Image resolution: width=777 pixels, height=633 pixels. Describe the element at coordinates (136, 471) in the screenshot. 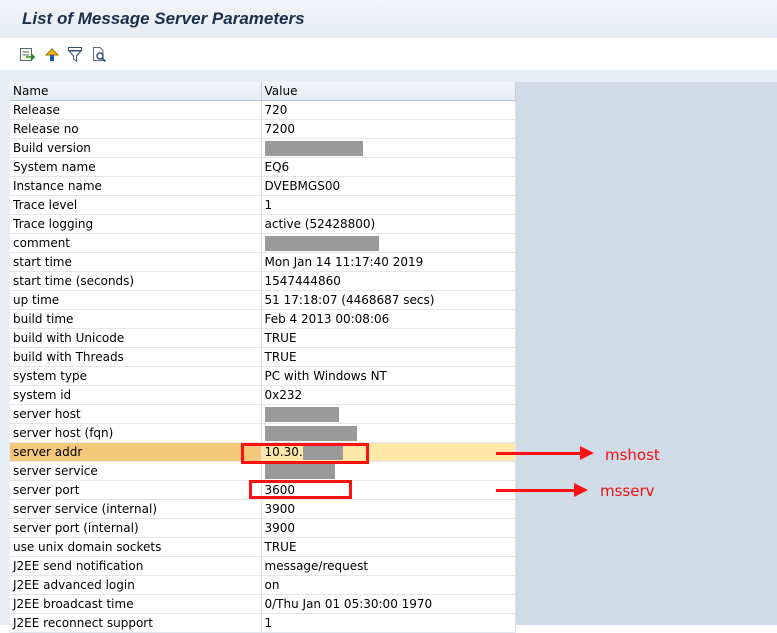

I see `param-name-cell: server service` at that location.